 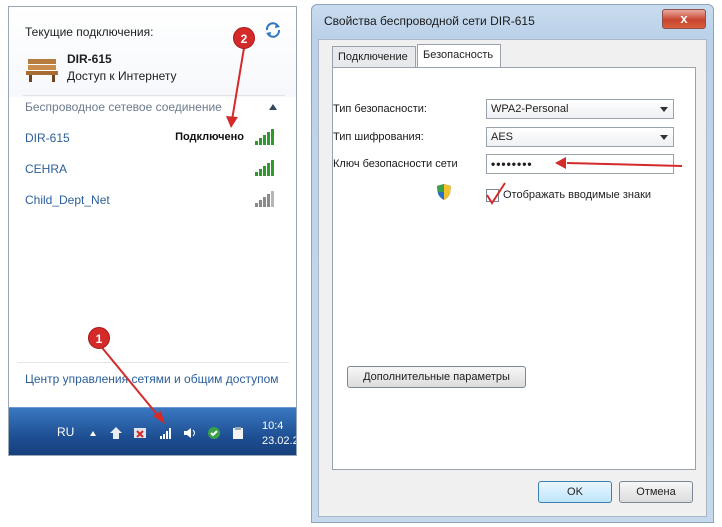 What do you see at coordinates (374, 57) in the screenshot?
I see `tab-connection: Подключение` at bounding box center [374, 57].